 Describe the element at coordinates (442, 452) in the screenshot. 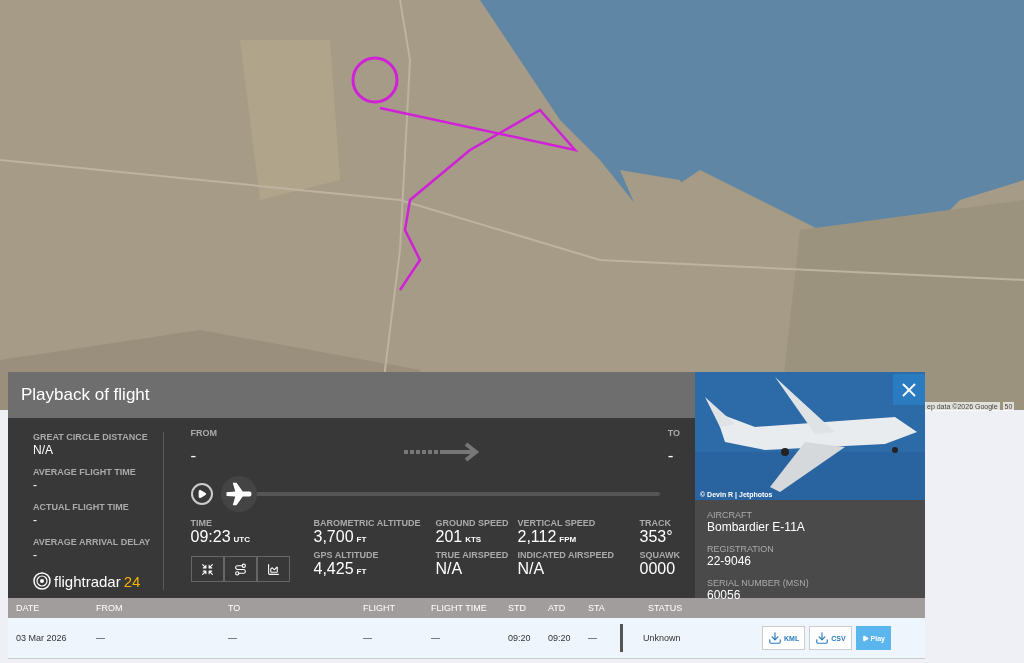

I see `route-arrow-icon` at that location.